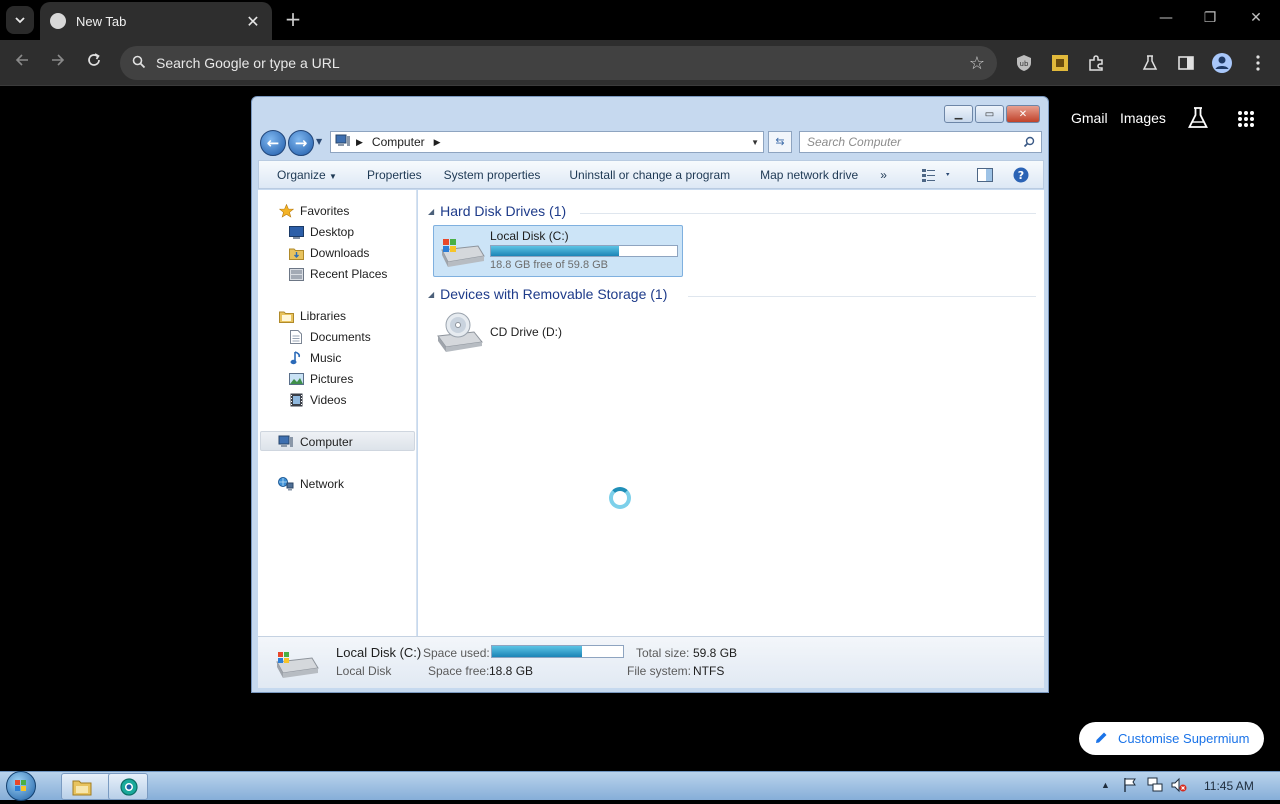 This screenshot has width=1280, height=804. Describe the element at coordinates (1150, 63) in the screenshot. I see `labs-flask-icon` at that location.